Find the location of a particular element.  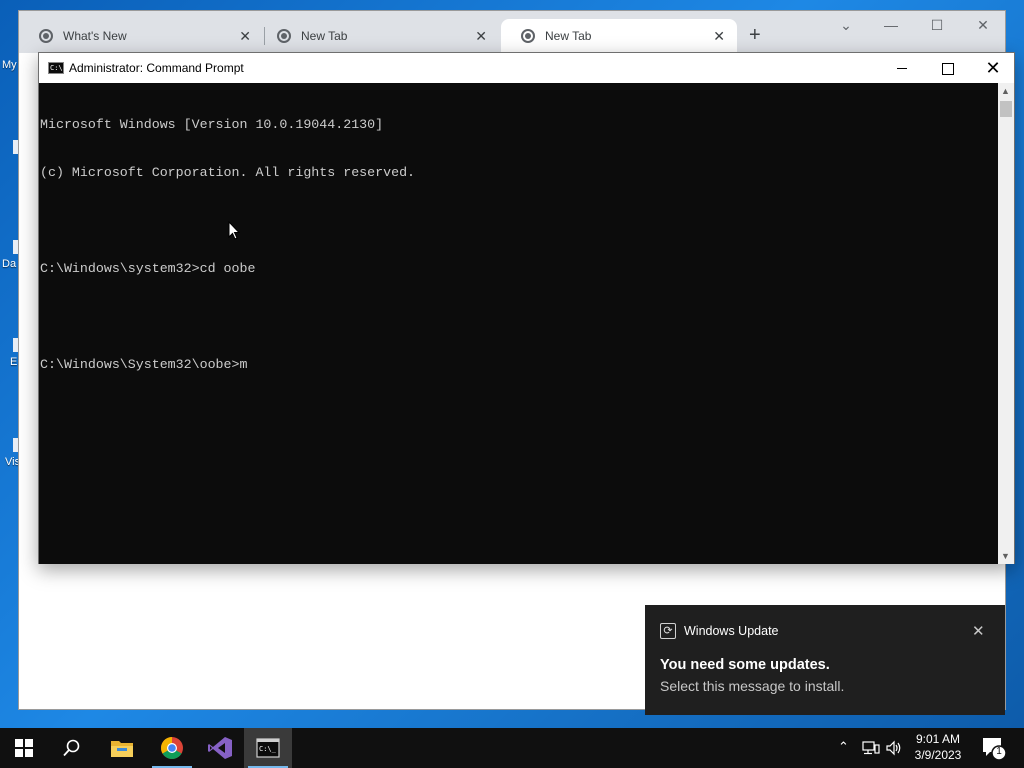

desktop-icon-label: Da is located at coordinates (9, 264).